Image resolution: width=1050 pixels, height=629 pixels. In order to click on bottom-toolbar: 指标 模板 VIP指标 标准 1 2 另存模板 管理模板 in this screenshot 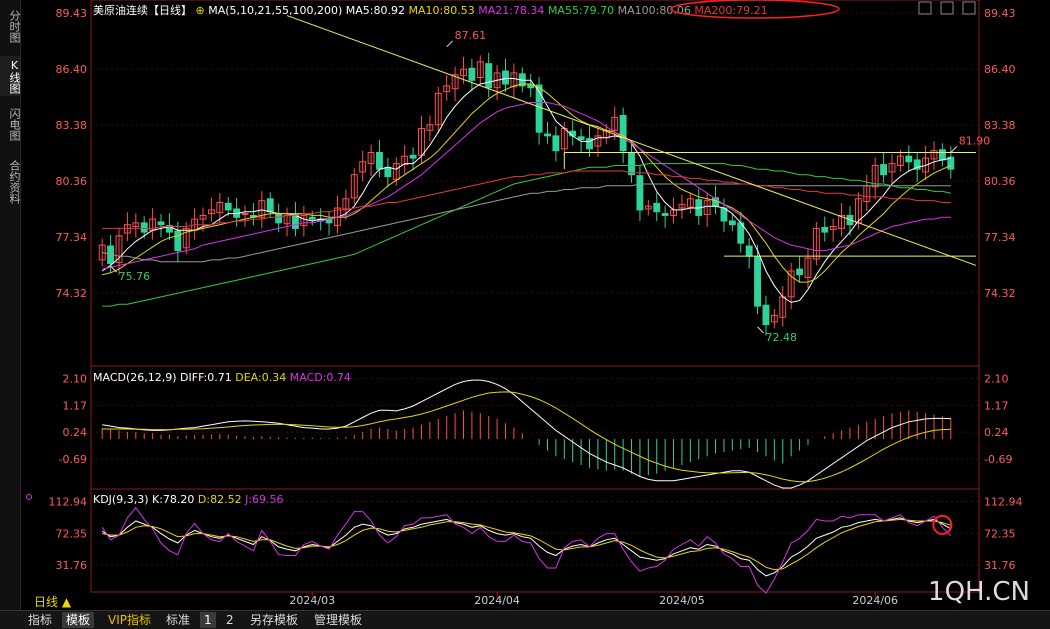, I will do `click(525, 619)`.